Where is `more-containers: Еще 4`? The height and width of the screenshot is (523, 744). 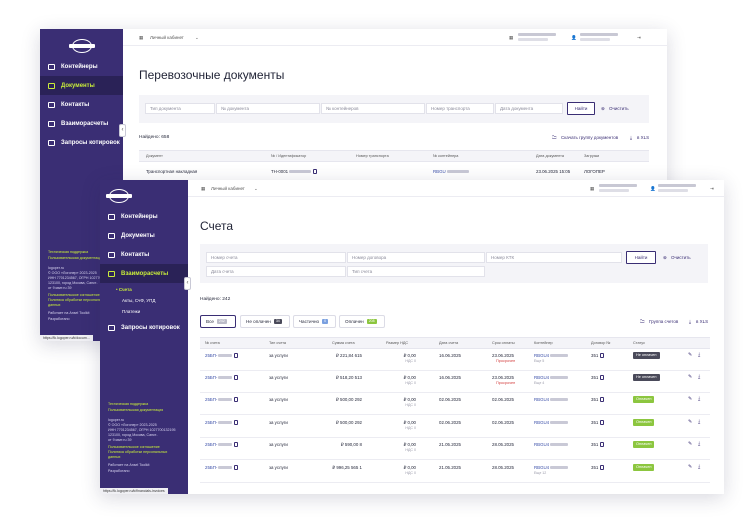 more-containers: Еще 4 is located at coordinates (539, 383).